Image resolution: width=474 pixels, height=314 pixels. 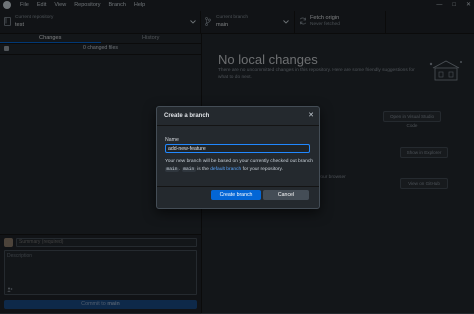 What do you see at coordinates (180, 169) in the screenshot?
I see `note-period: .` at bounding box center [180, 169].